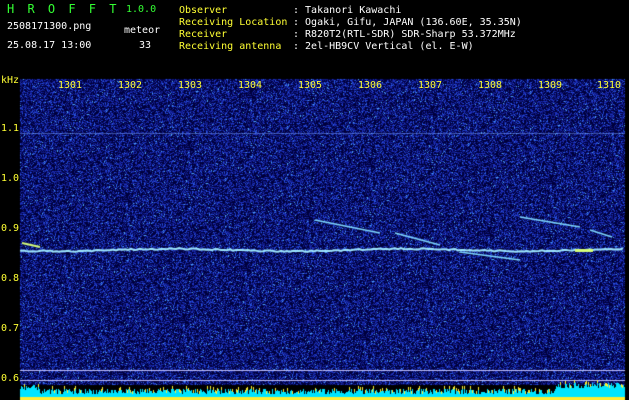 The image size is (629, 400). Describe the element at coordinates (609, 85) in the screenshot. I see `x-tick-label: 1310` at that location.